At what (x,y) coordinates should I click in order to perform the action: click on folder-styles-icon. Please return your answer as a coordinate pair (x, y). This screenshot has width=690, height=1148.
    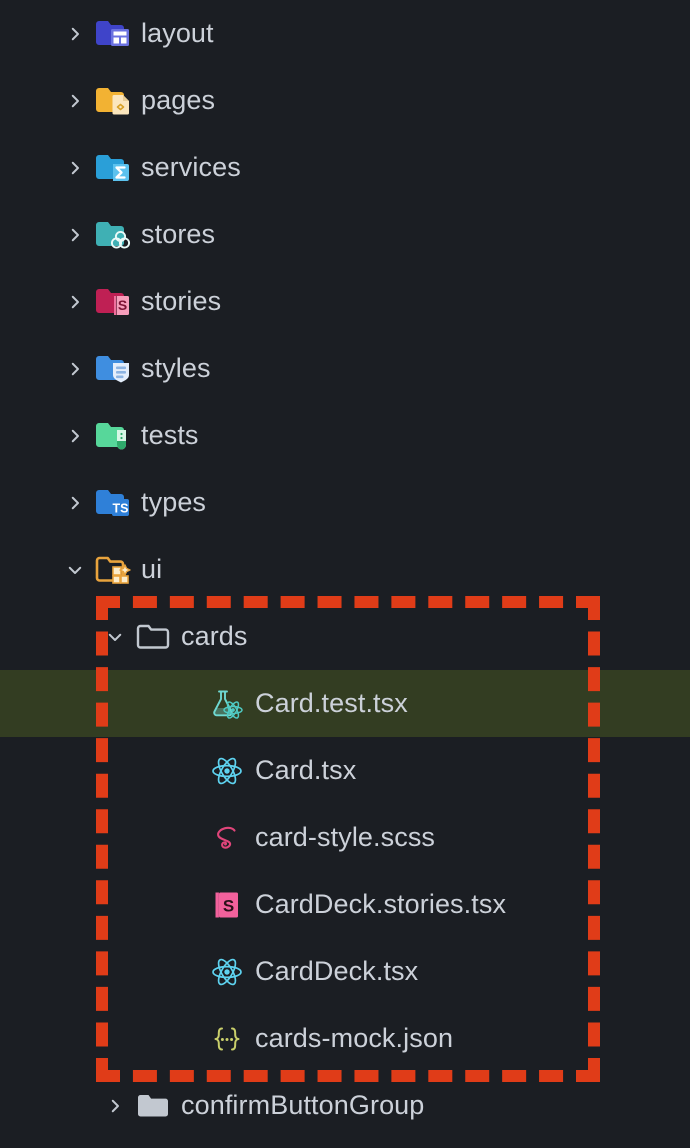
    Looking at the image, I should click on (113, 369).